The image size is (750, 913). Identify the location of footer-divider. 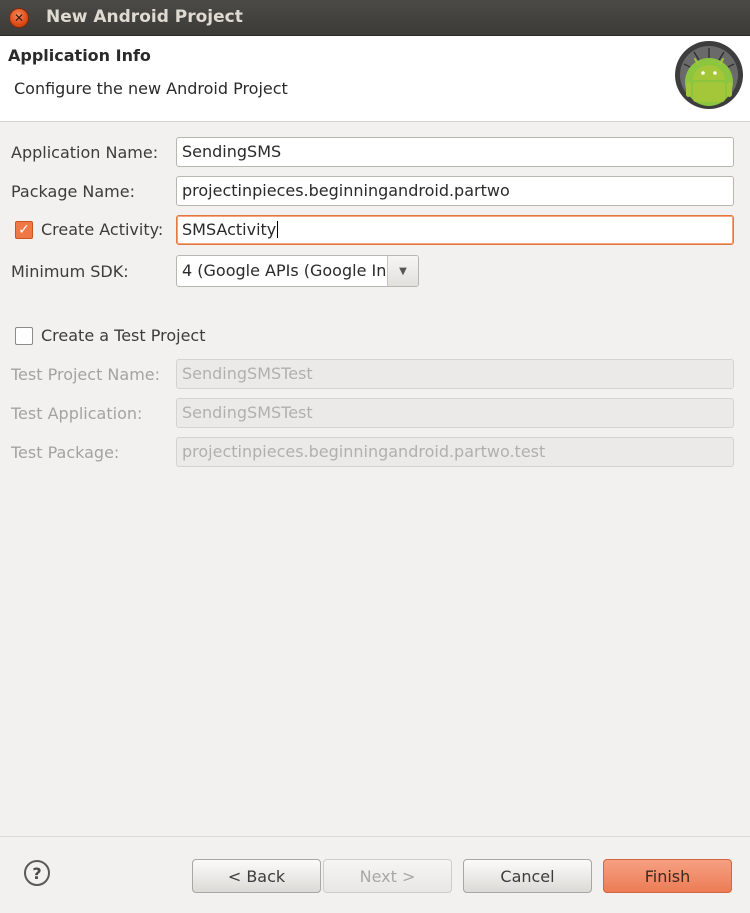
(375, 836).